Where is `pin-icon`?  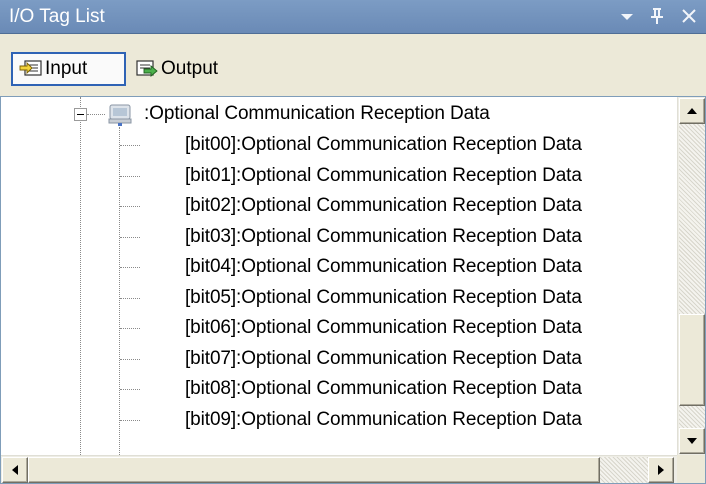 pin-icon is located at coordinates (657, 16).